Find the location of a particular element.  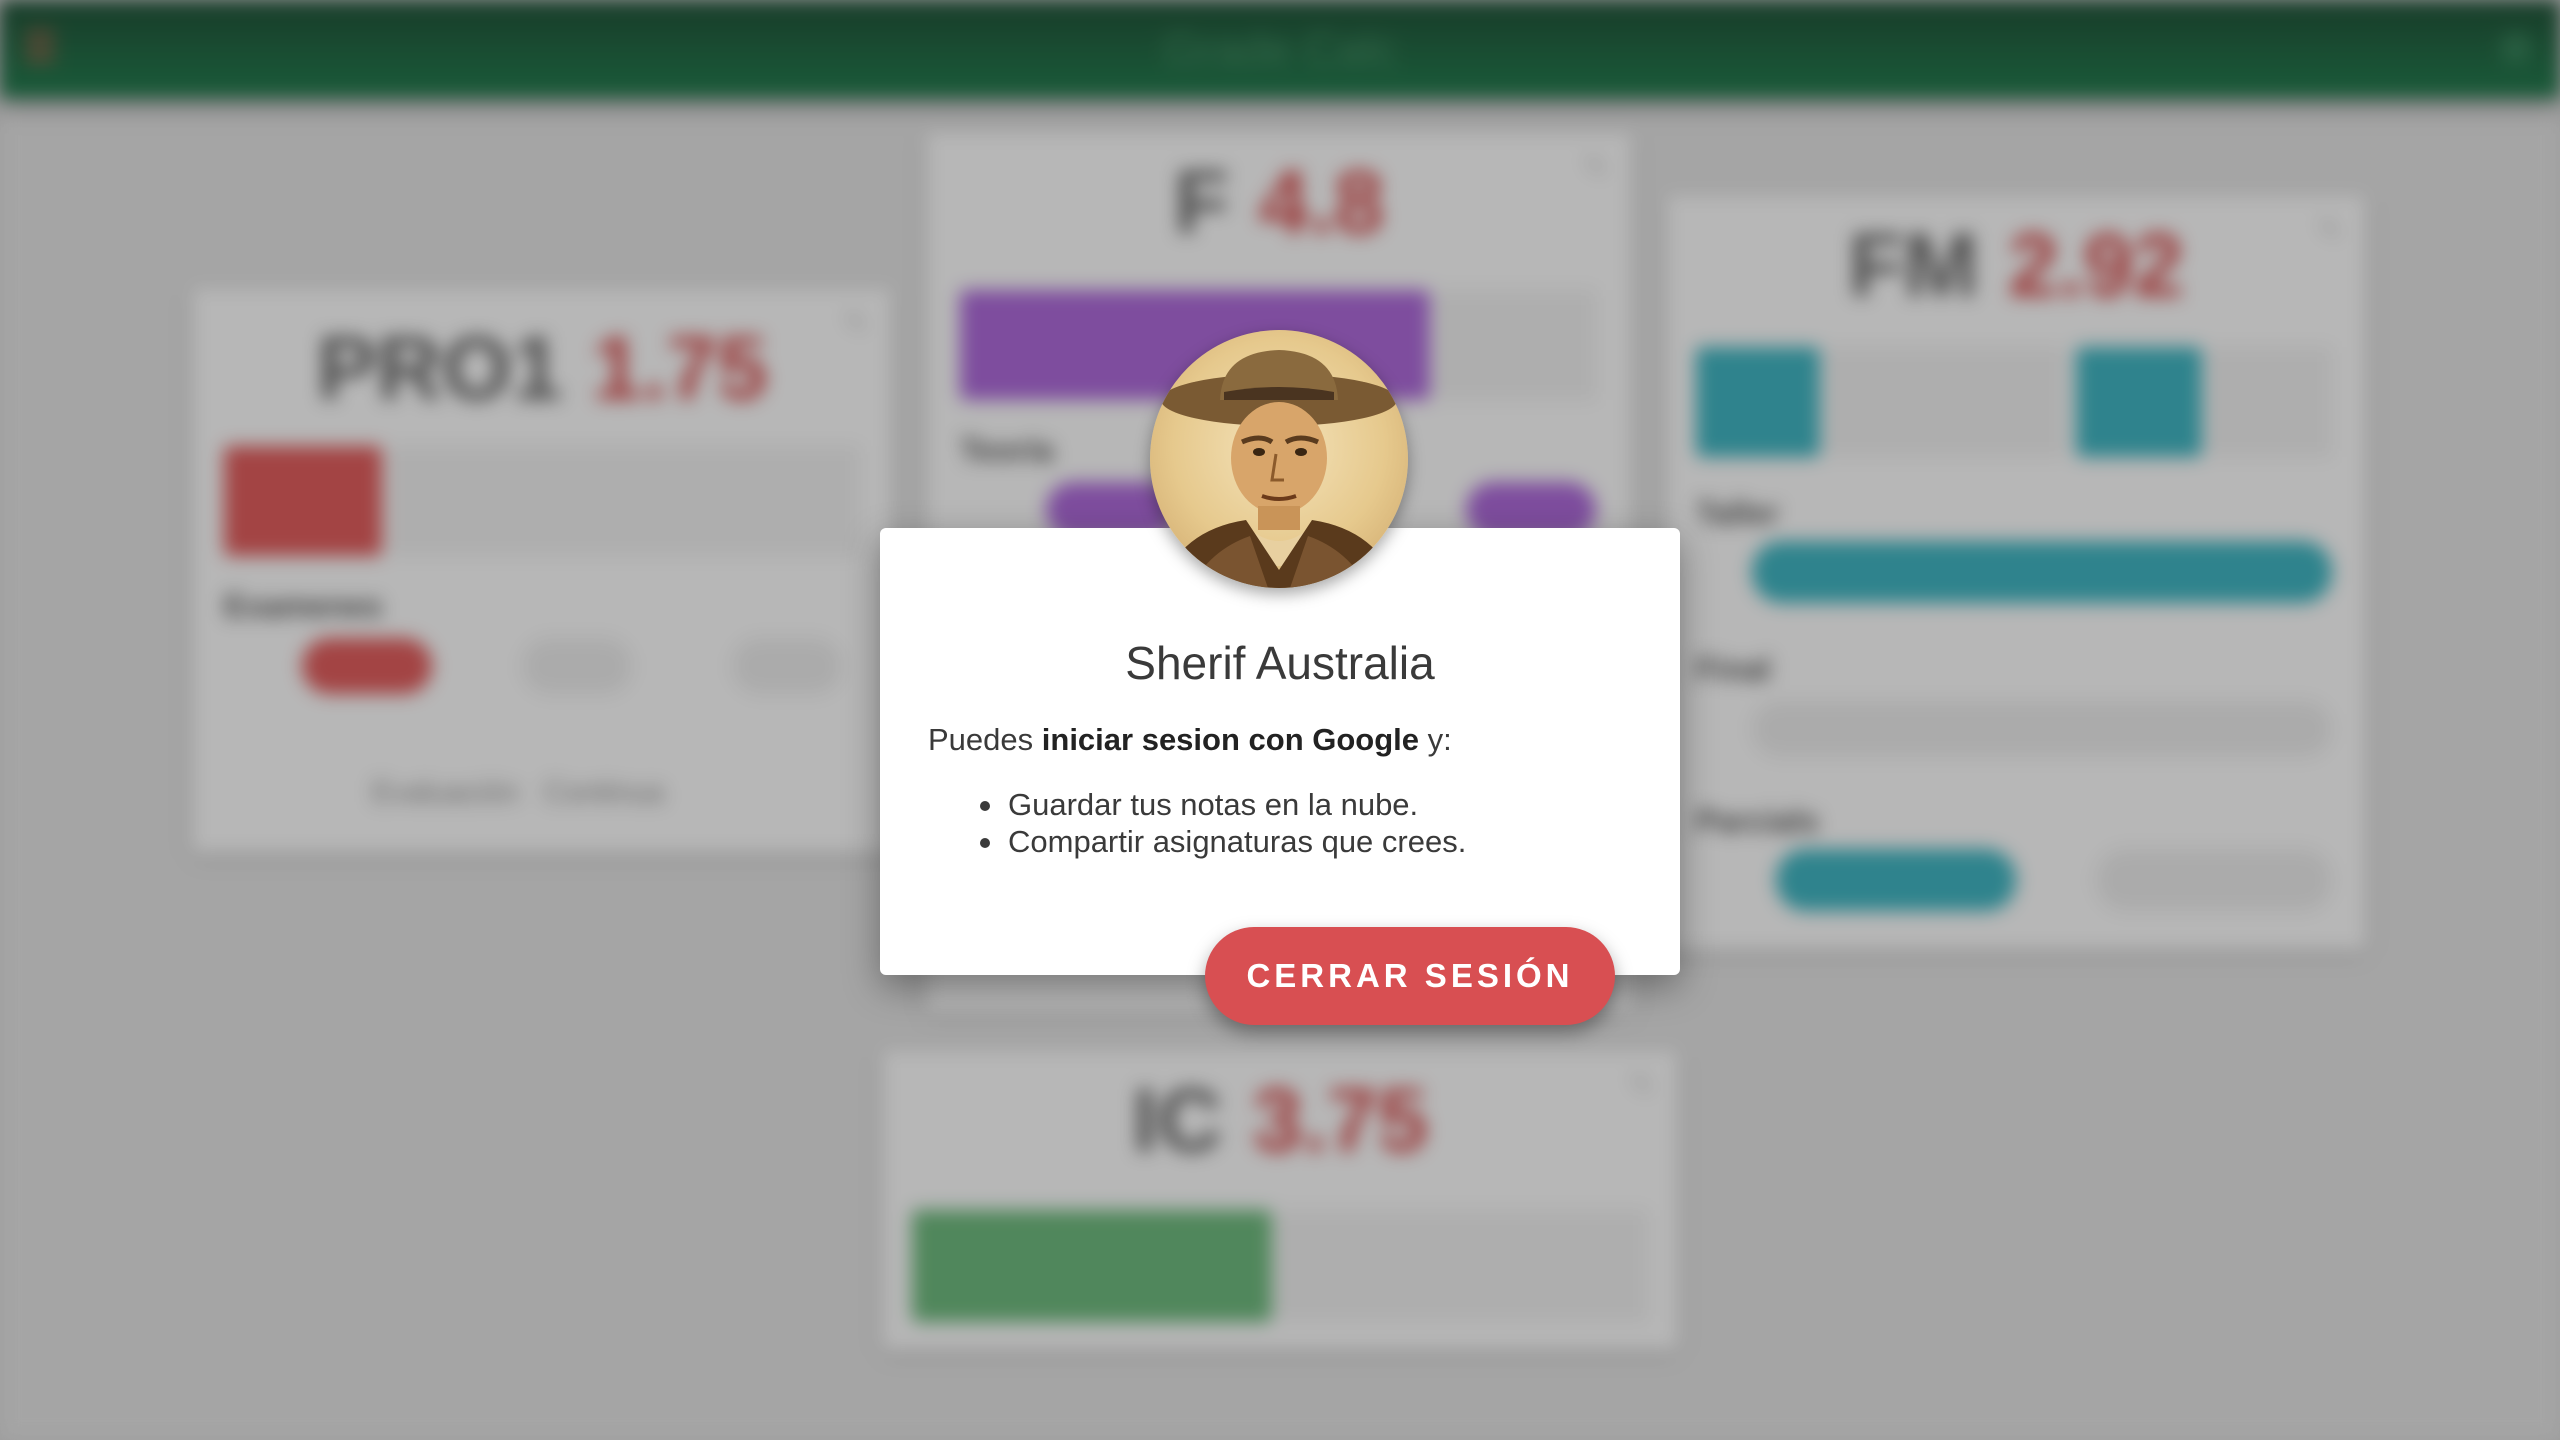

dialog-intro: Puedes iniciar sesion con Google y: is located at coordinates (1190, 739).